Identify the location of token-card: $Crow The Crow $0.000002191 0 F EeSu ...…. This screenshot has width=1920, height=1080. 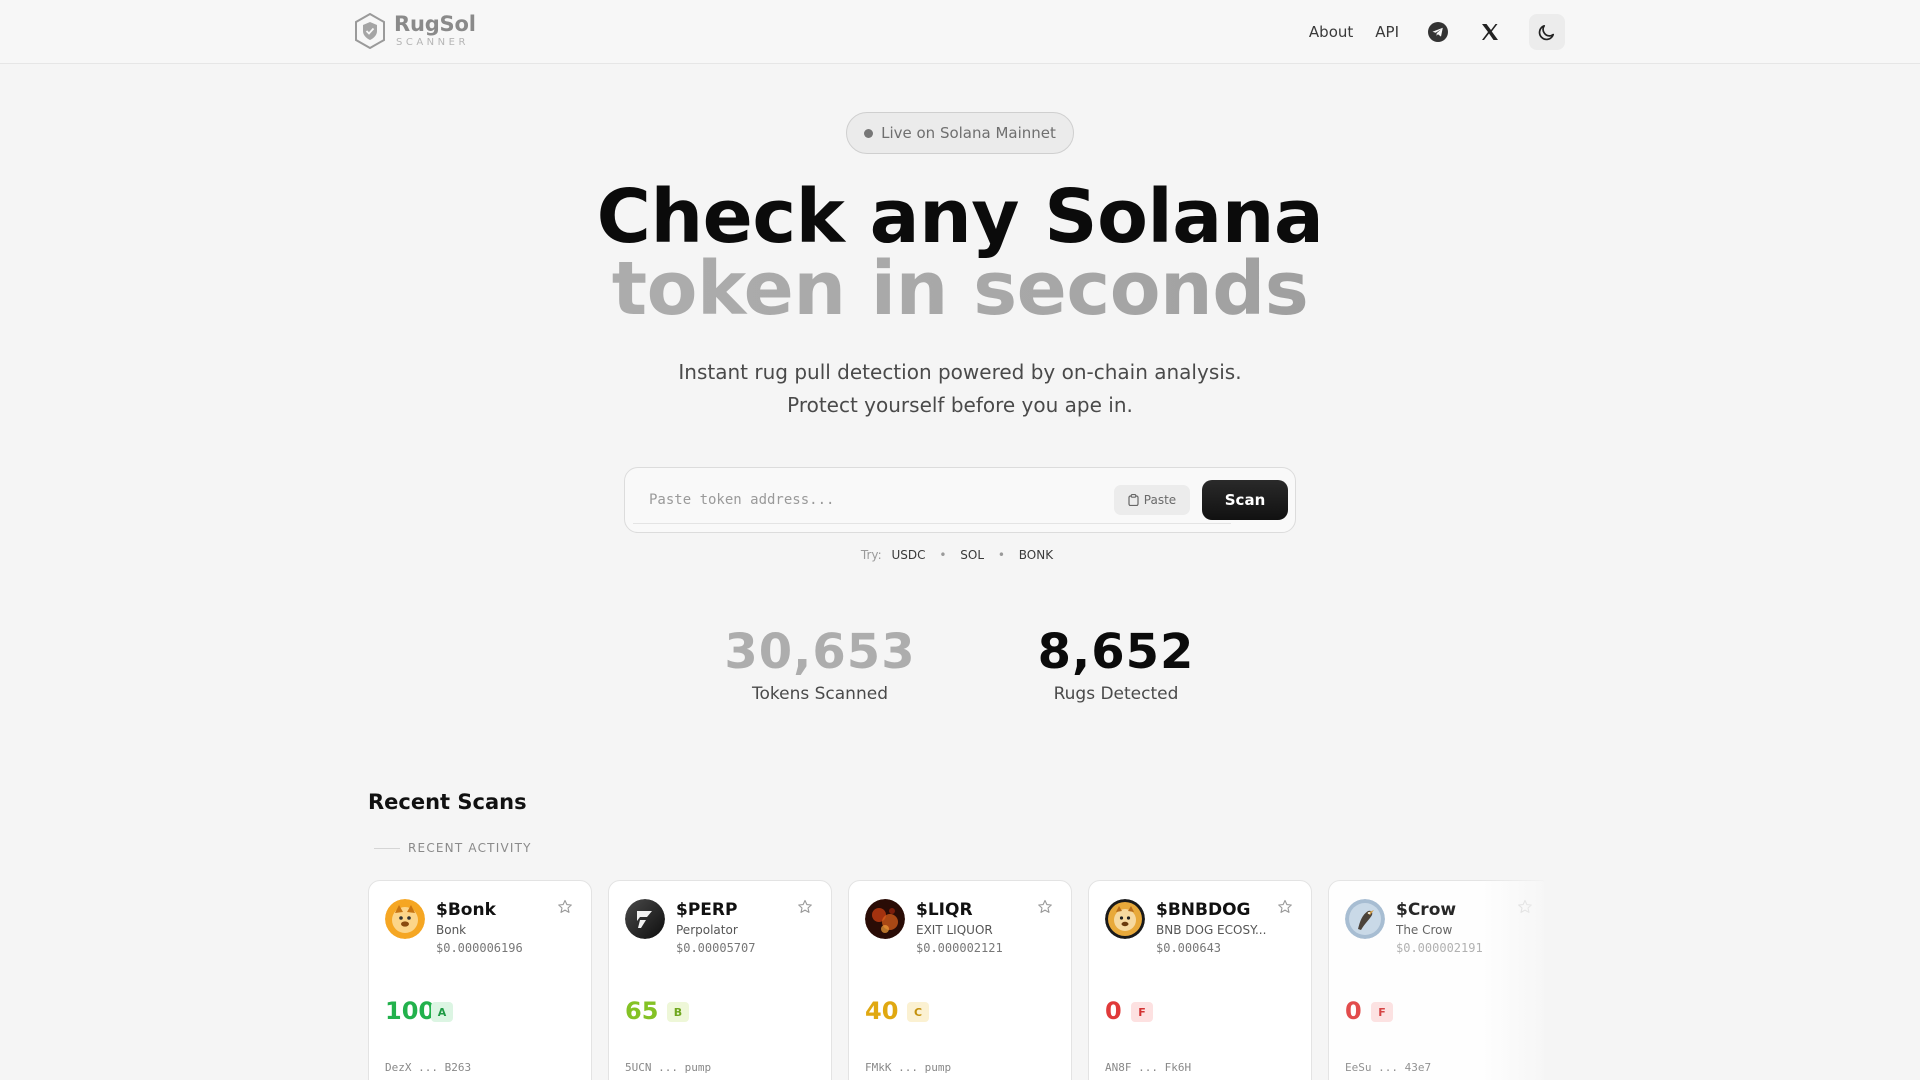
(1436, 980).